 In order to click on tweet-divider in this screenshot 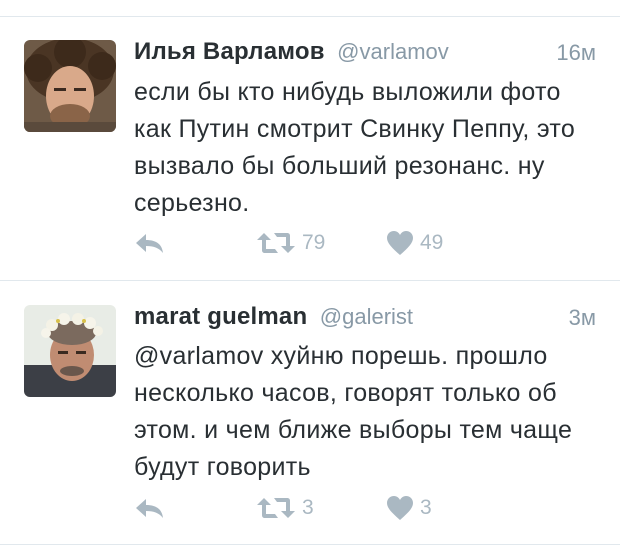, I will do `click(310, 280)`.